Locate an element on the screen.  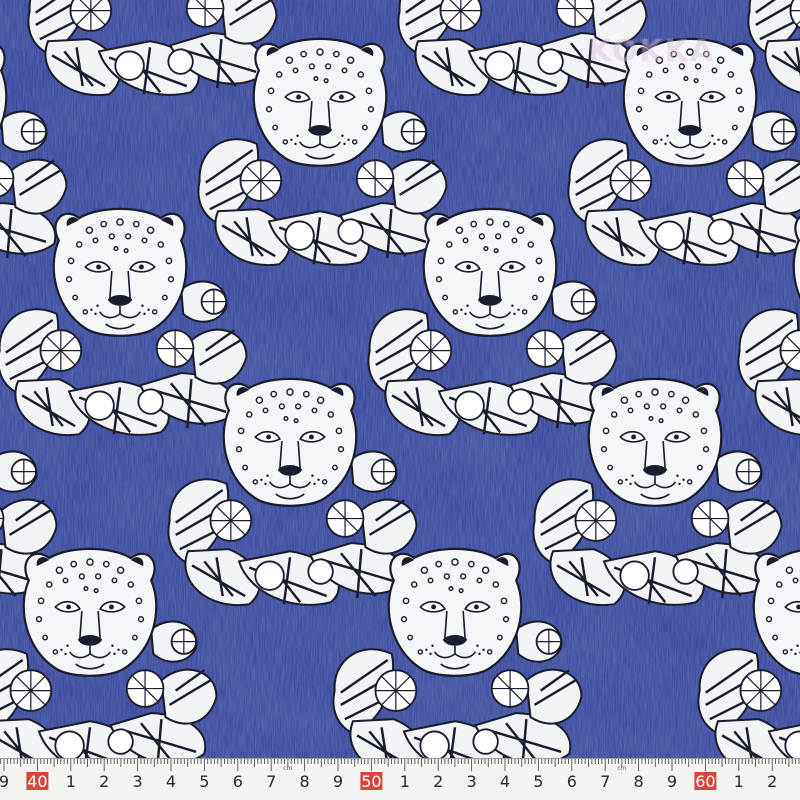
measuring-ruler: 9 40 1 2 3 4 5 6 7 8 9 50 1 2 3 4 5 6 7 8 9 60 1 2 cm cm is located at coordinates (400, 779).